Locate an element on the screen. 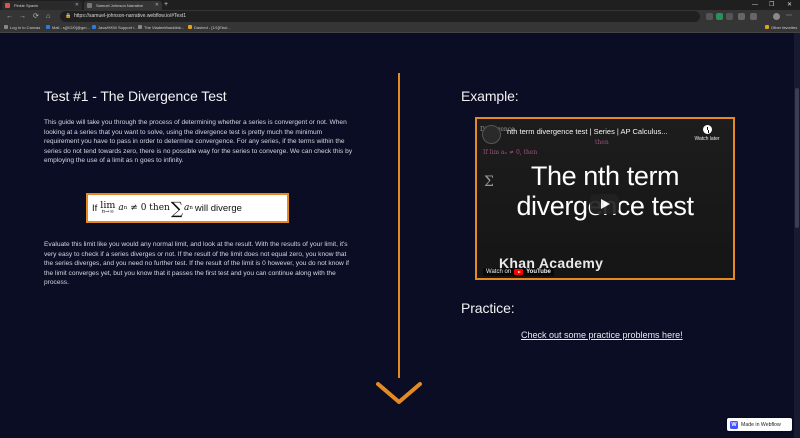 The width and height of the screenshot is (800, 438). profile-avatar is located at coordinates (776, 16).